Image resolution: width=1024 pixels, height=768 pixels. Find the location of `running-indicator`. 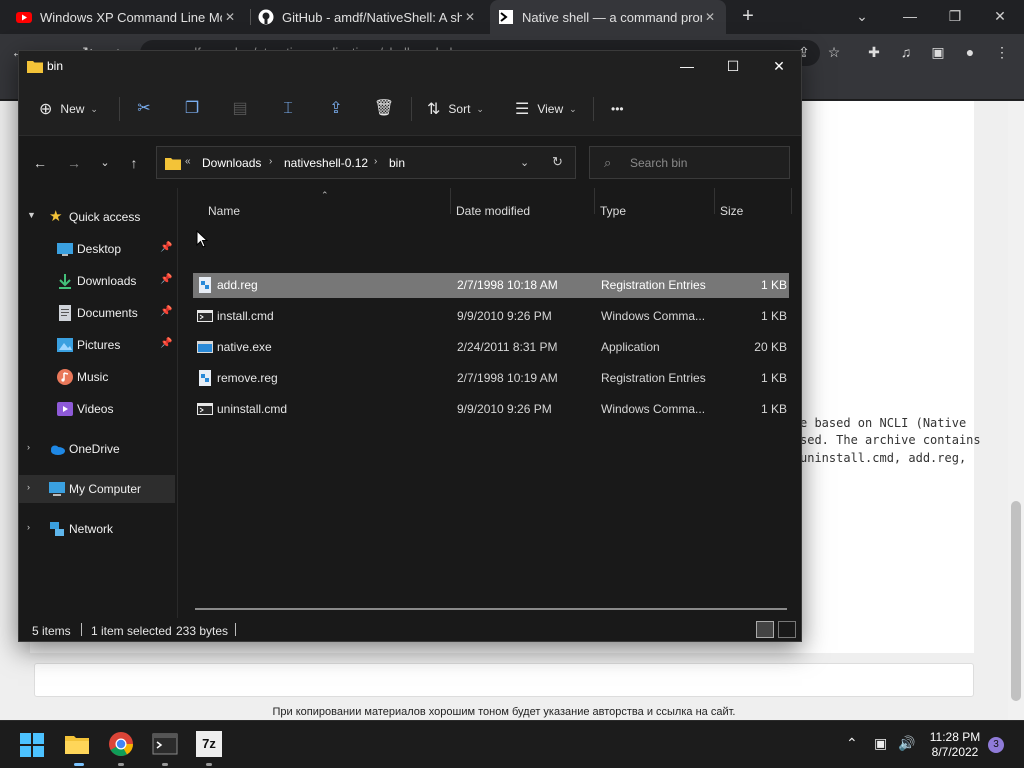

running-indicator is located at coordinates (209, 764).